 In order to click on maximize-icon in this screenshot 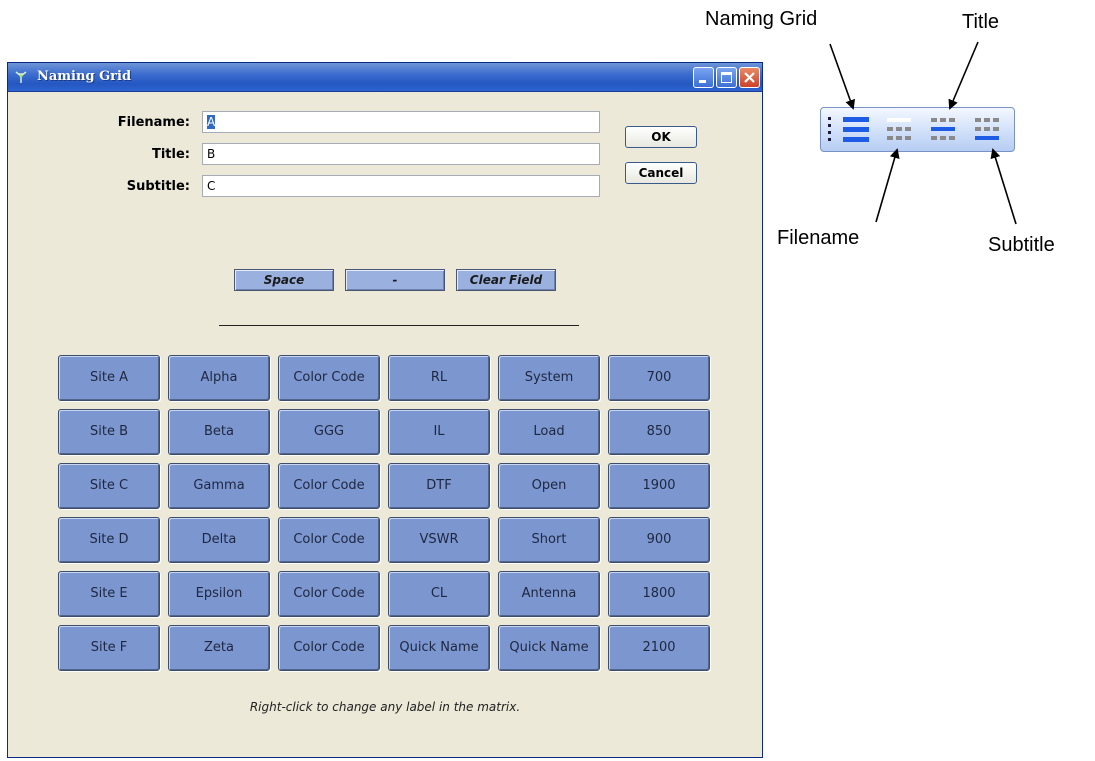, I will do `click(726, 77)`.